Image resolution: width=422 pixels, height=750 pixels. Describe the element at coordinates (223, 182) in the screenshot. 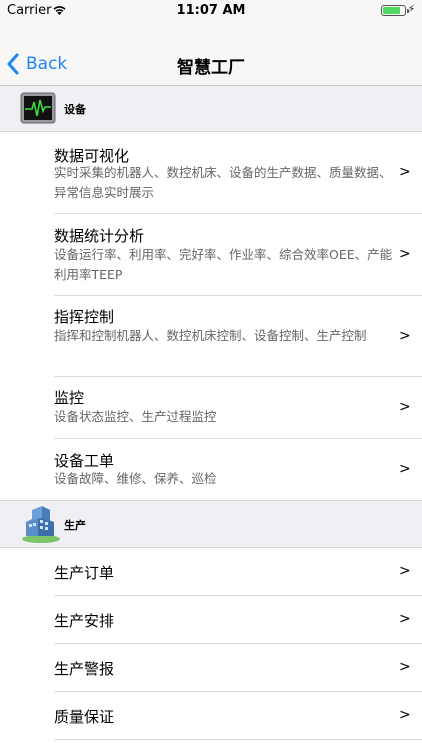

I see `row-description: 实时采集的机器人、数控机床、设备的生产数据、质量数据、异常信息实时展示` at that location.